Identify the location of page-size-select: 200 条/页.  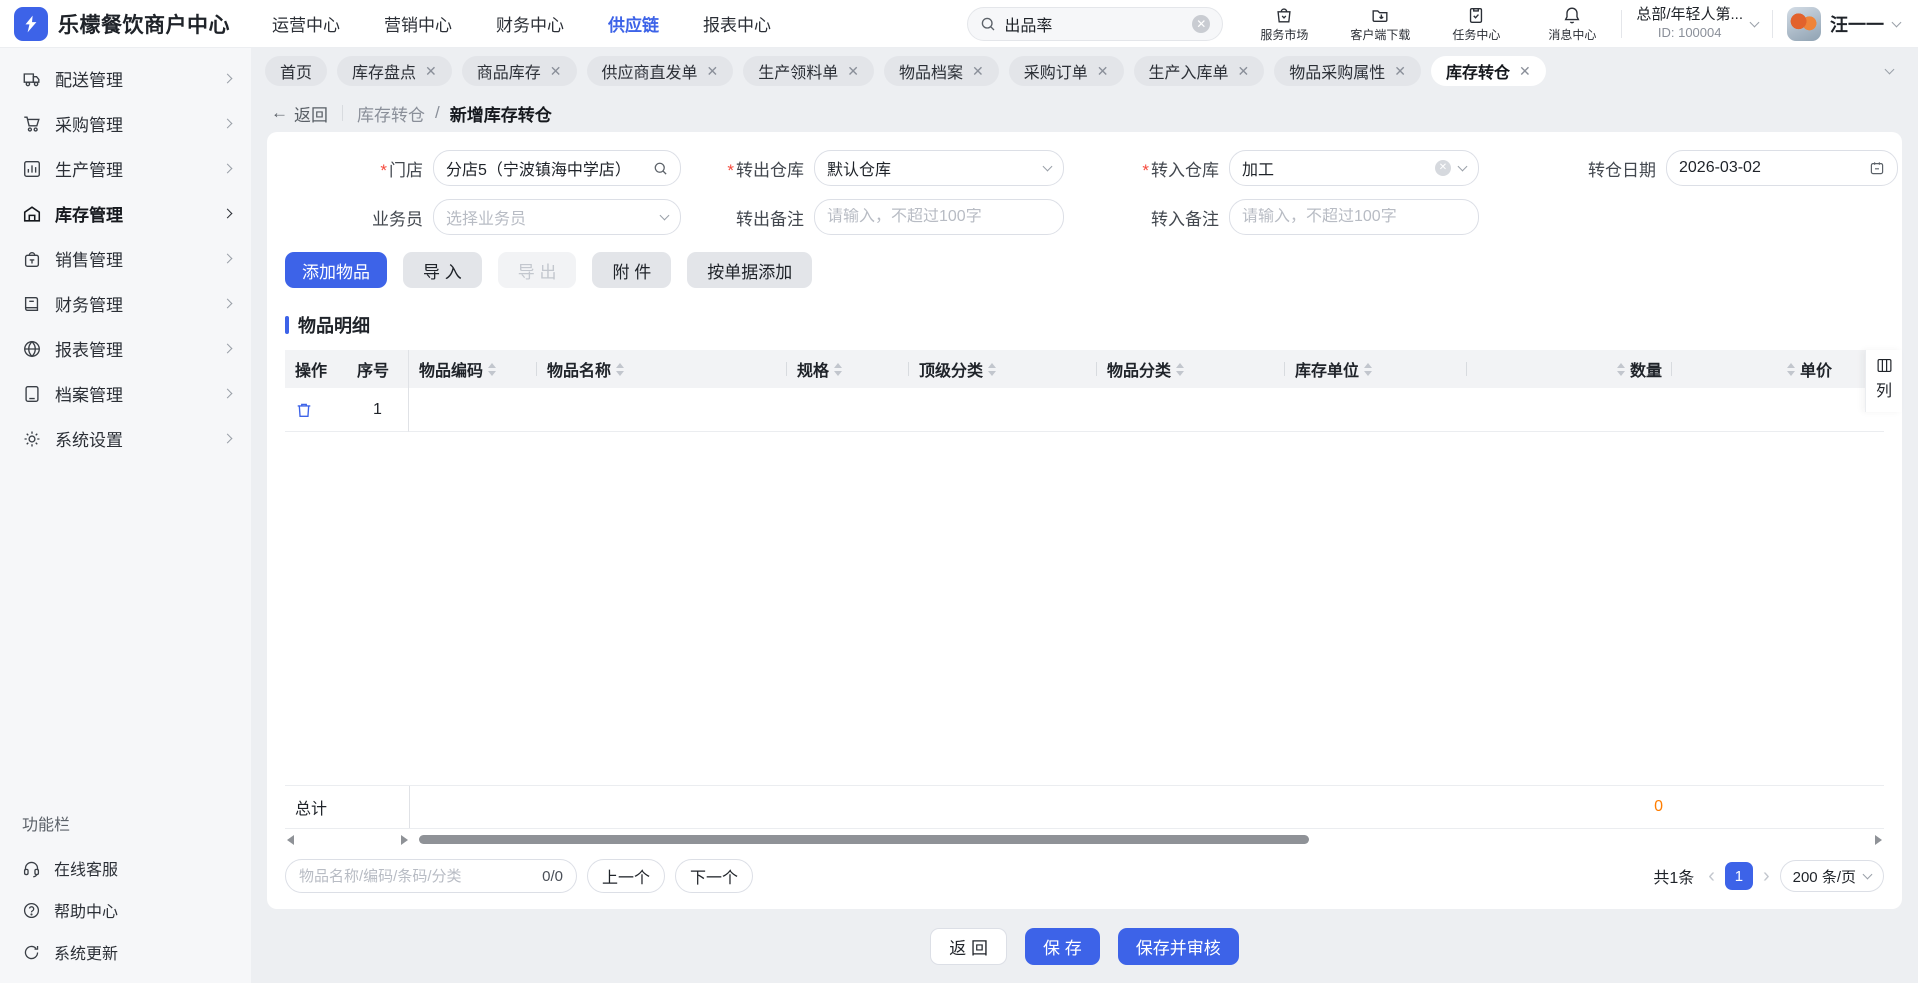
(1831, 876).